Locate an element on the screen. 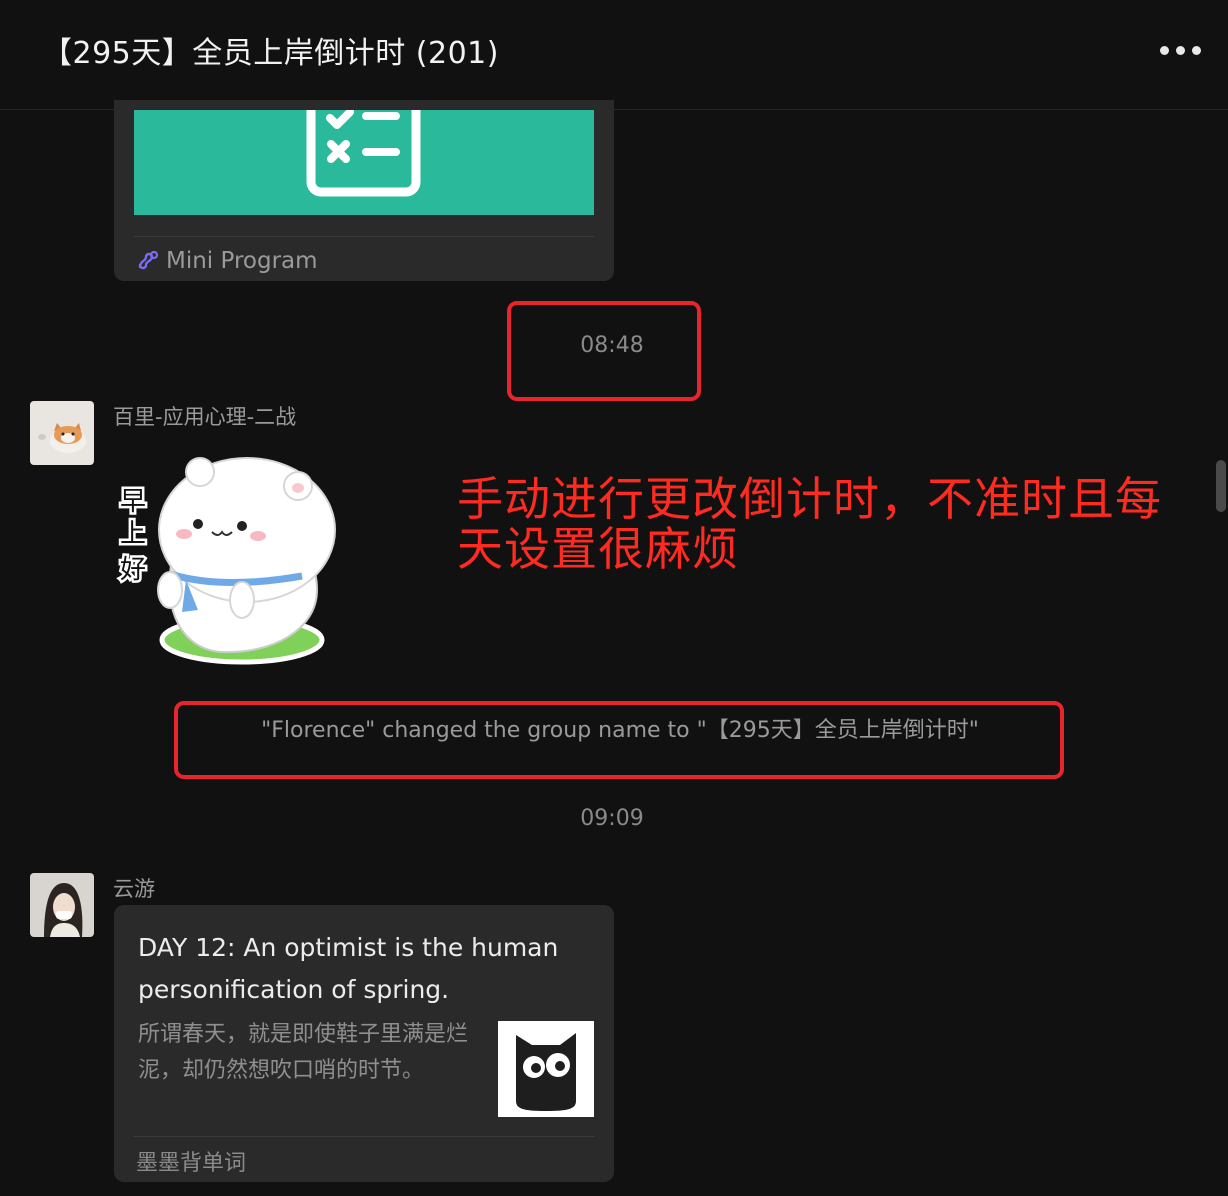  article-source: 墨墨背单词 is located at coordinates (191, 1163).